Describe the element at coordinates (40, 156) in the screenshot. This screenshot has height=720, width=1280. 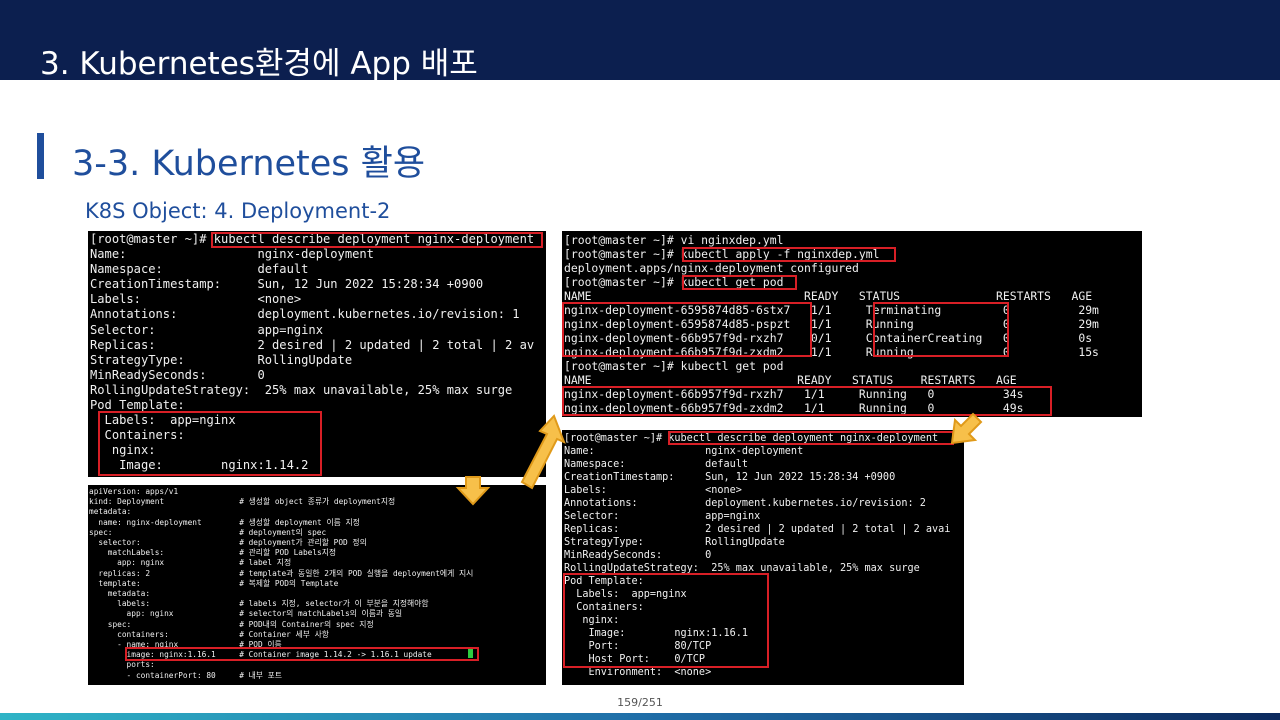
I see `section-accent-bar` at that location.